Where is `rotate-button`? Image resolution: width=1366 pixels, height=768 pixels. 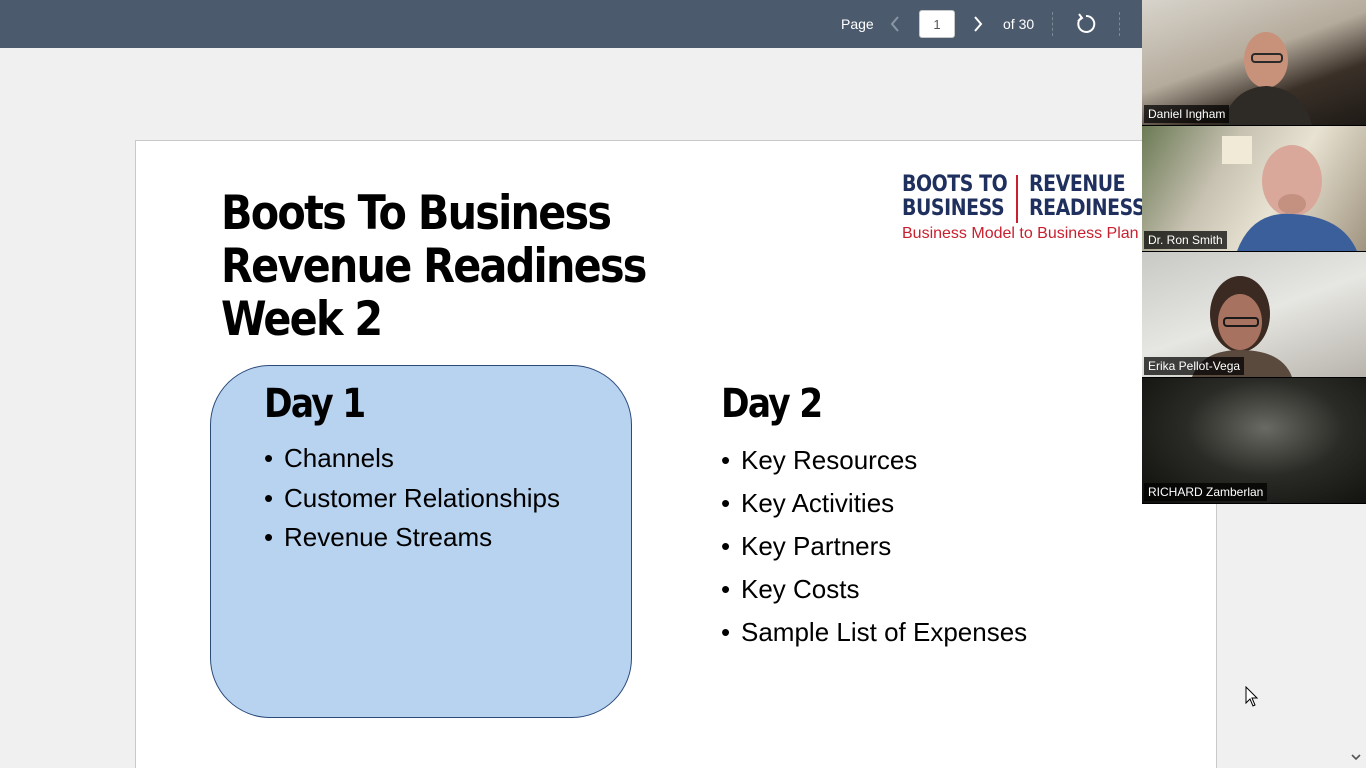 rotate-button is located at coordinates (1086, 24).